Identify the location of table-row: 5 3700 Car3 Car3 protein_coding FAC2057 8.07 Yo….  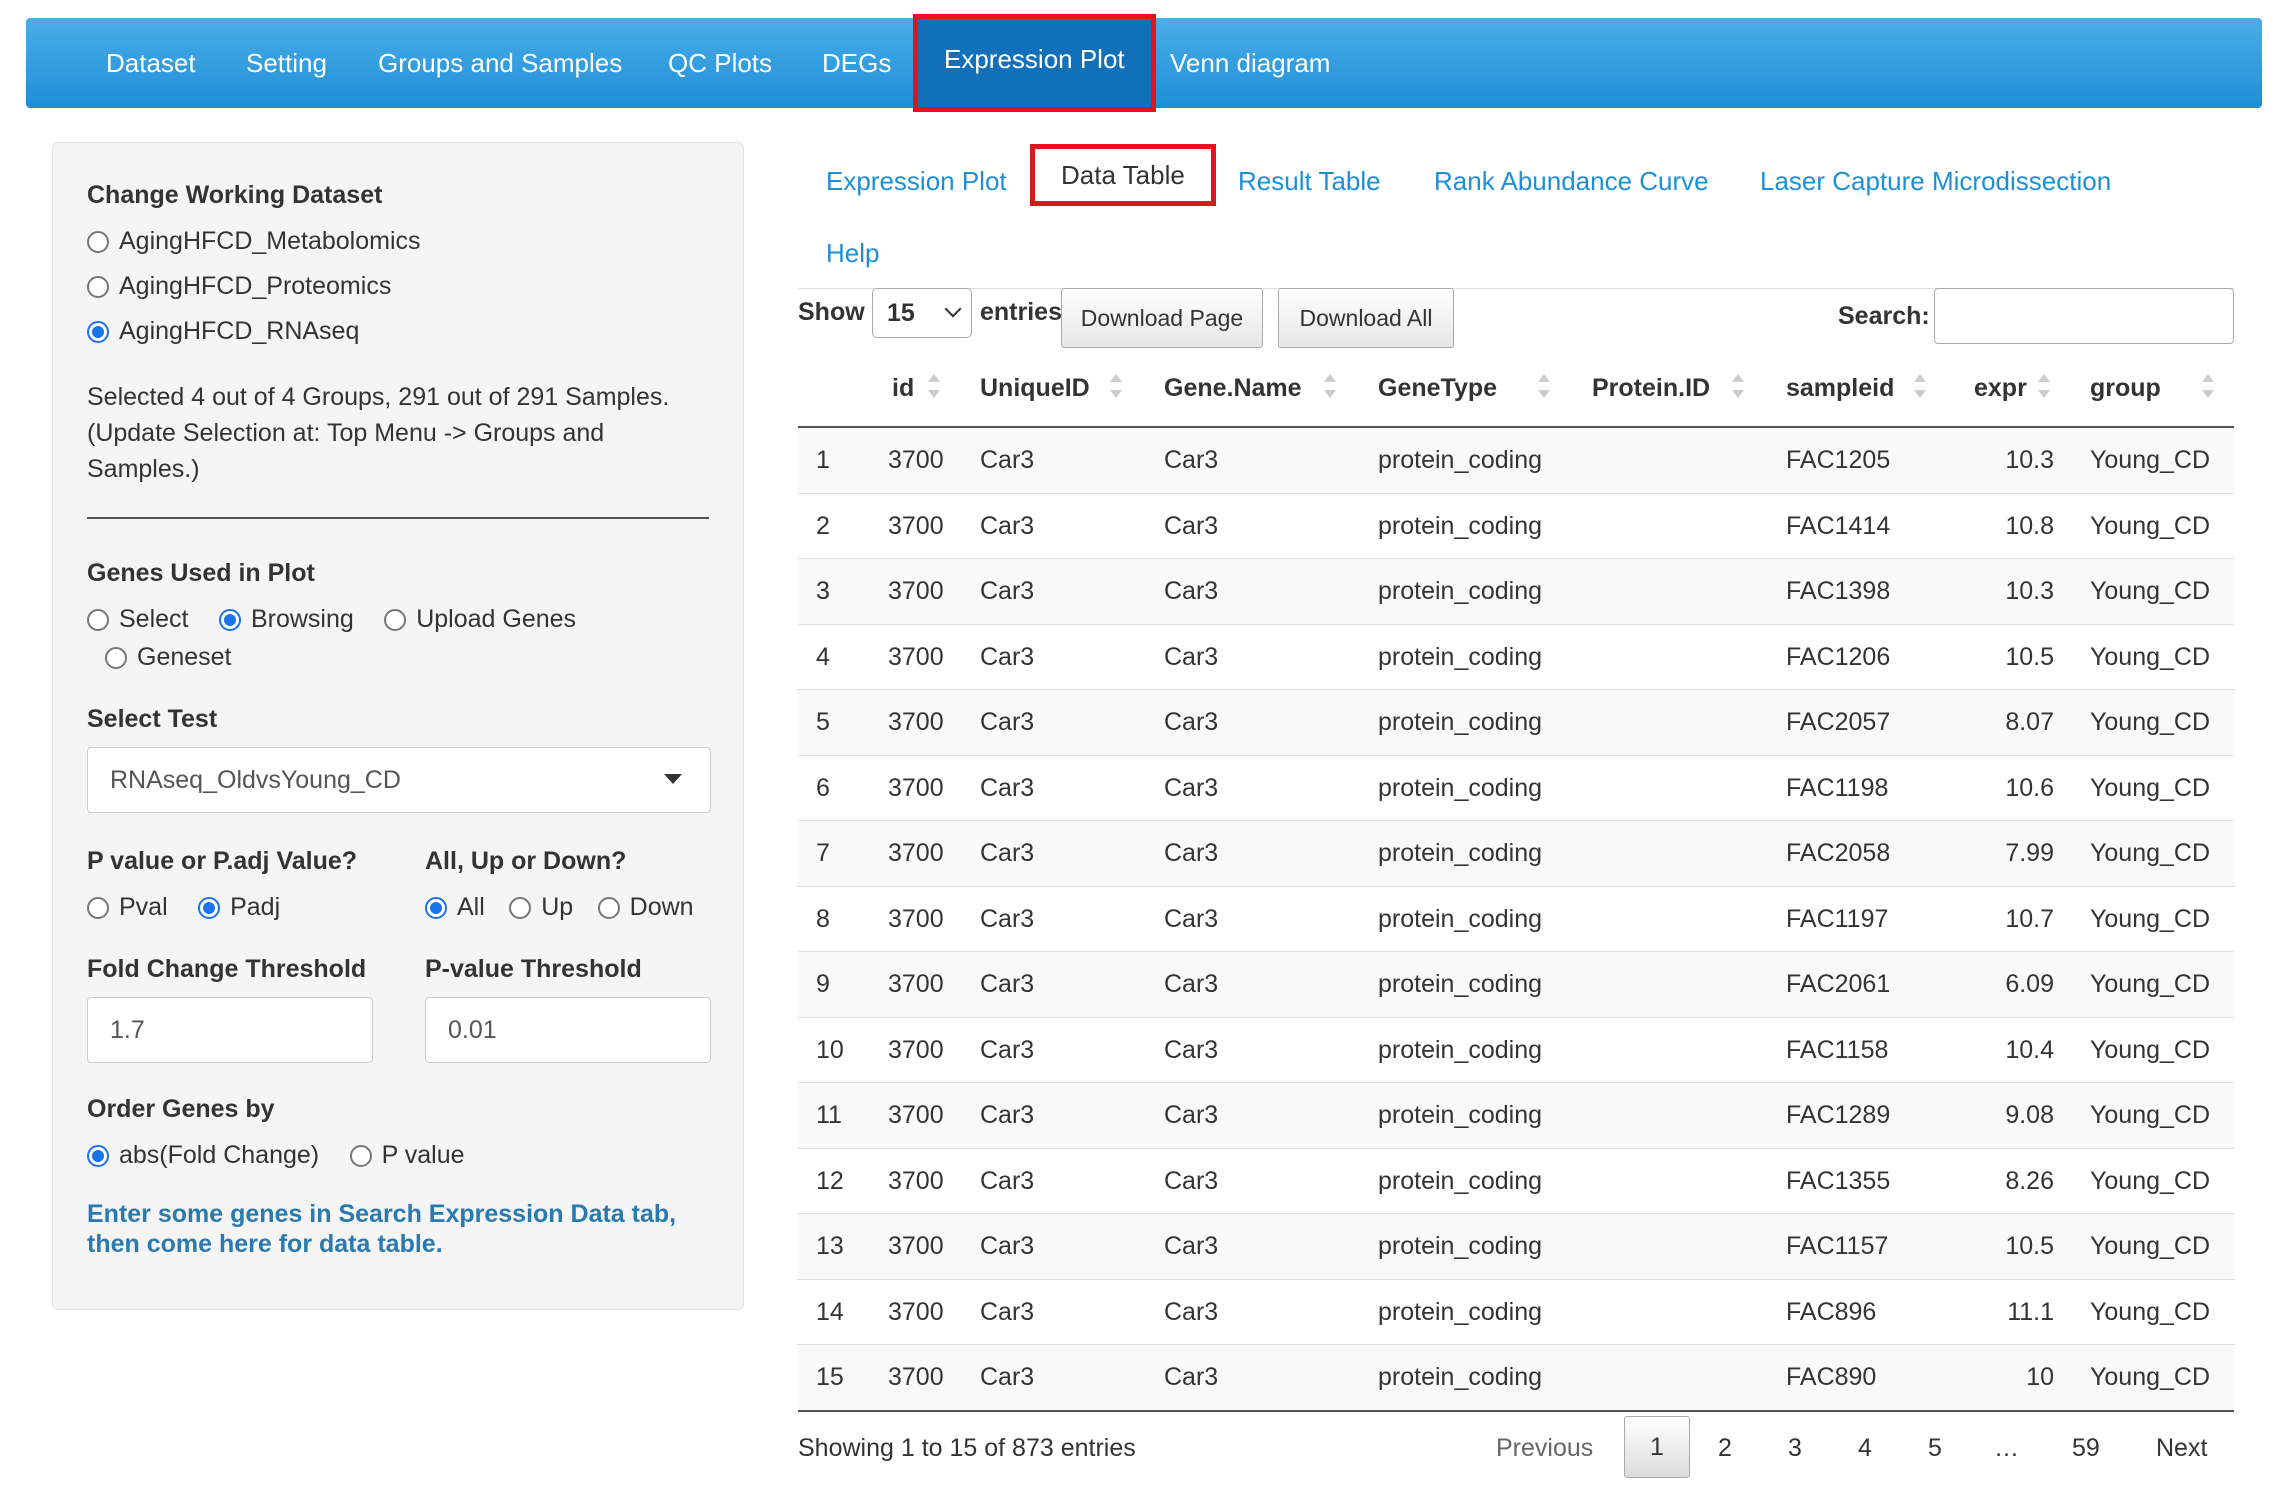
(1516, 723).